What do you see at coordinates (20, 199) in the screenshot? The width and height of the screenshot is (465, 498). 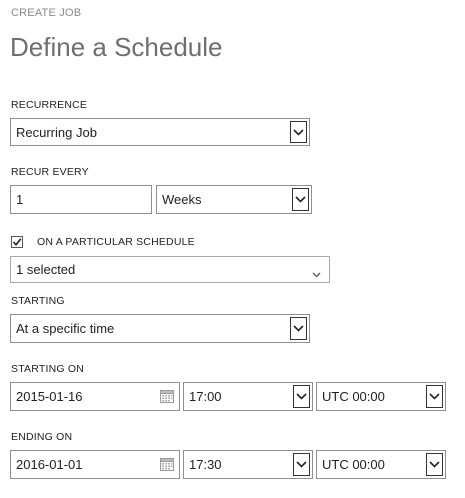 I see `recur-count-value: 1` at bounding box center [20, 199].